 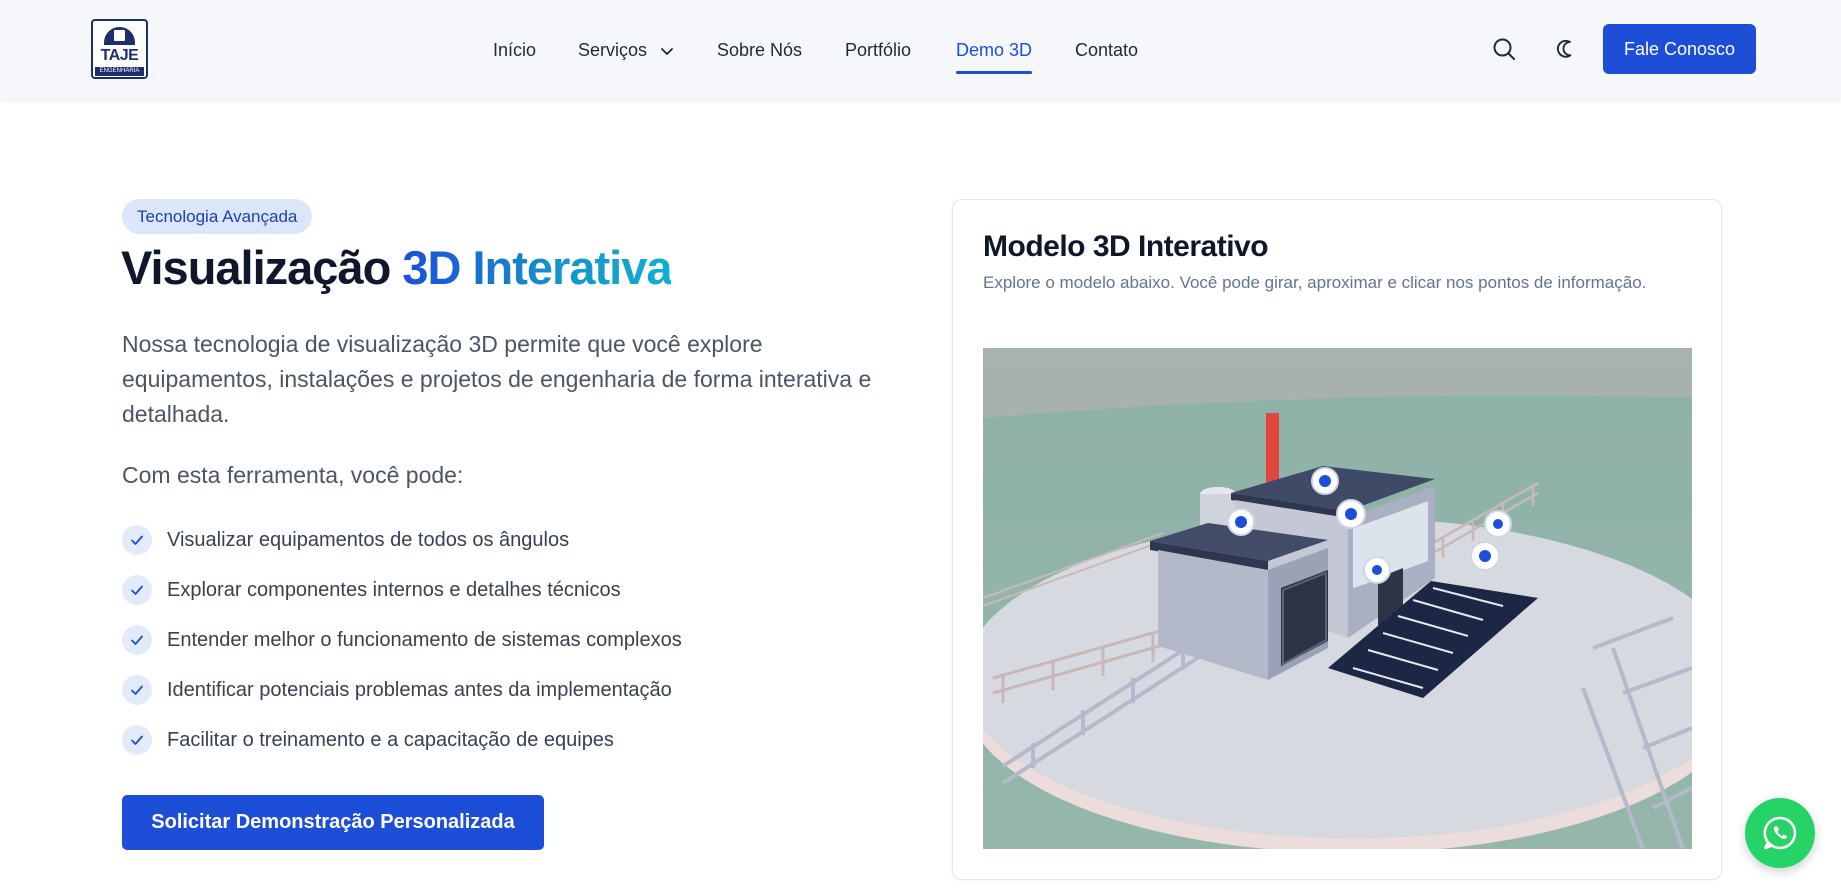 I want to click on nav-contato: Contato, so click(x=1106, y=50).